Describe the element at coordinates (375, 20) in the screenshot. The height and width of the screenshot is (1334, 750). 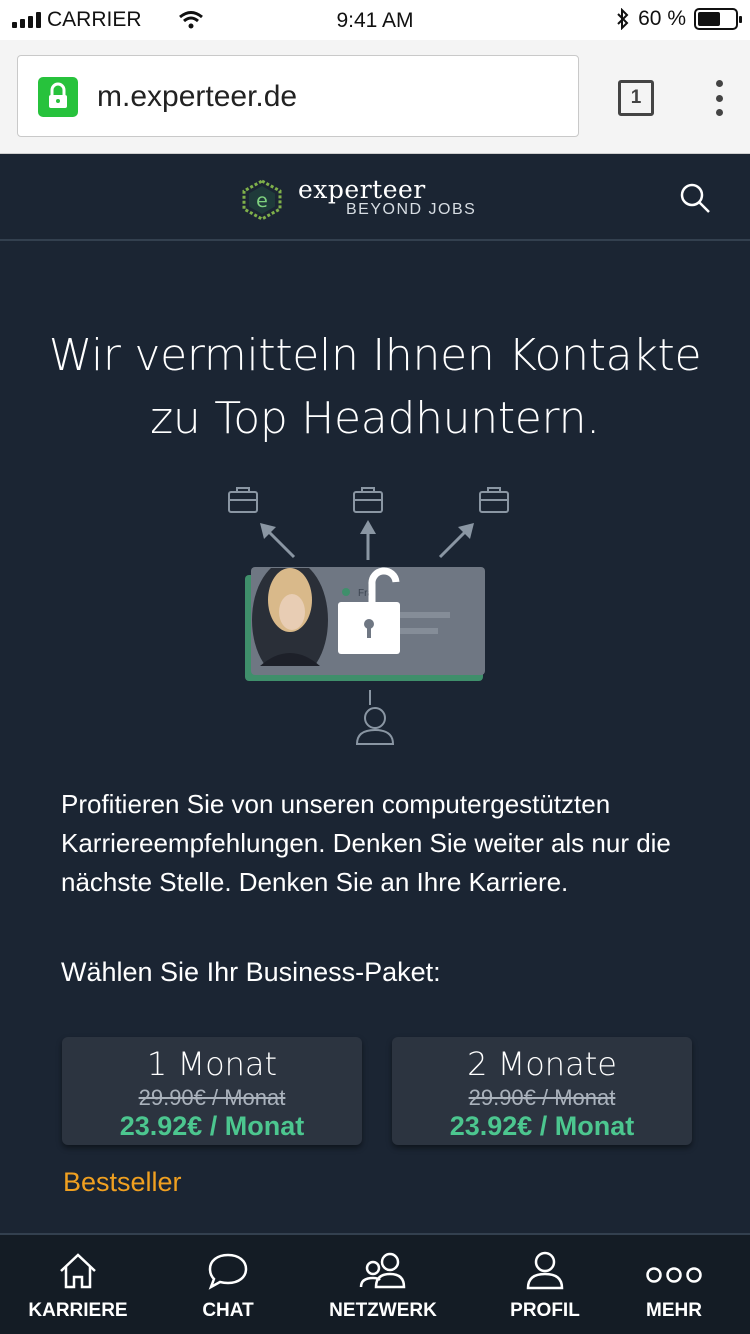
I see `status-bar: CARRIER 9:41 AM 60 %` at that location.